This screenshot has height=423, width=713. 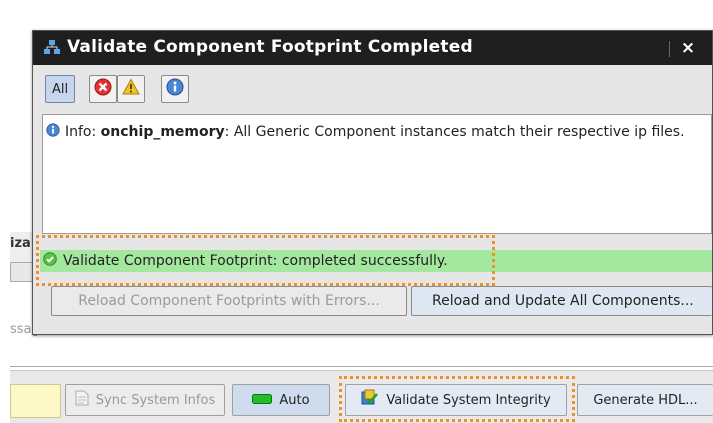 What do you see at coordinates (20, 243) in the screenshot?
I see `background-partial-label: iza` at bounding box center [20, 243].